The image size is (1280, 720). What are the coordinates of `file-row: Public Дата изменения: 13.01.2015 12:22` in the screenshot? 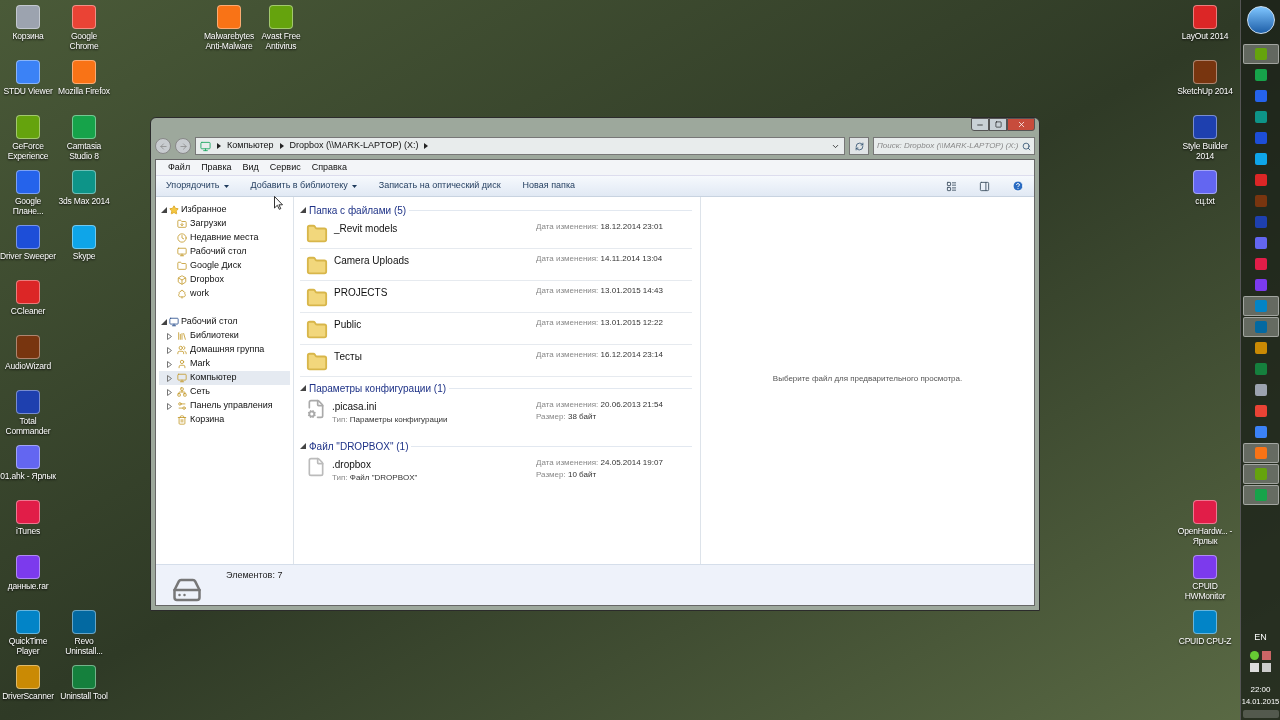 It's located at (496, 329).